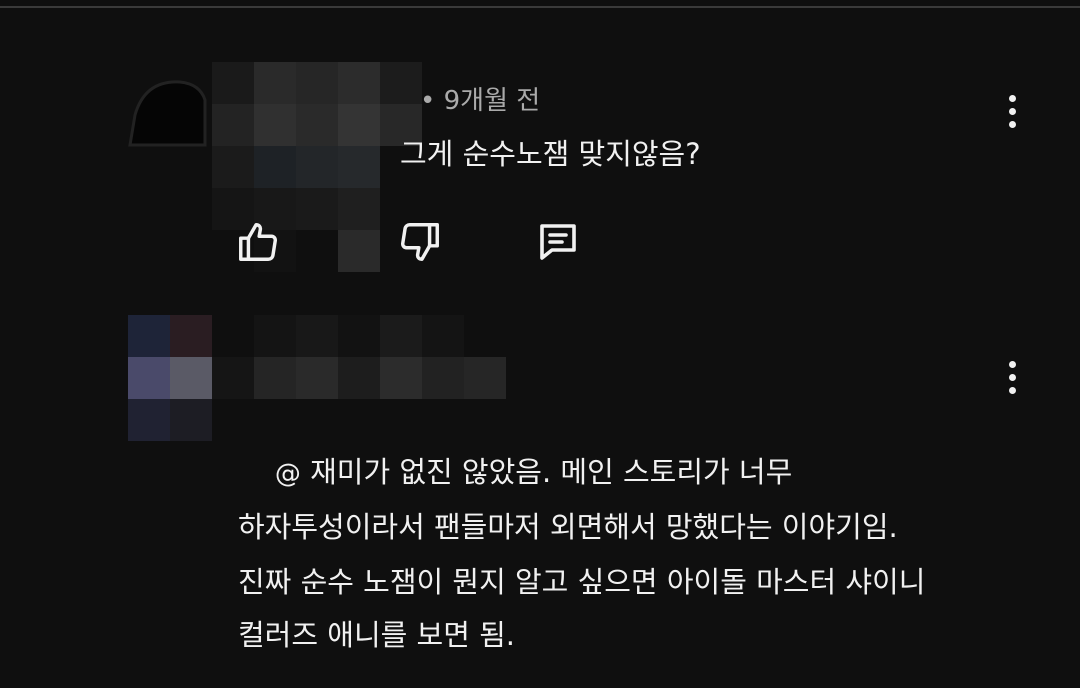 This screenshot has width=1080, height=688. I want to click on reply-comment-icon, so click(558, 242).